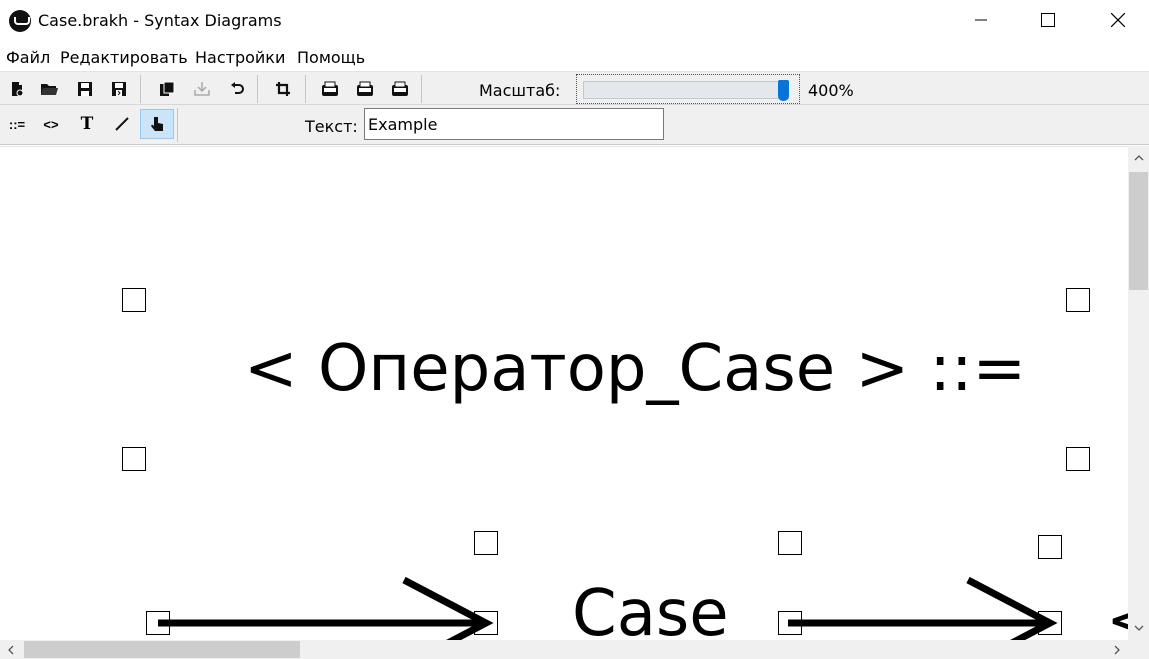 This screenshot has height=659, width=1149. What do you see at coordinates (1118, 617) in the screenshot?
I see `next-element-glyph: <` at bounding box center [1118, 617].